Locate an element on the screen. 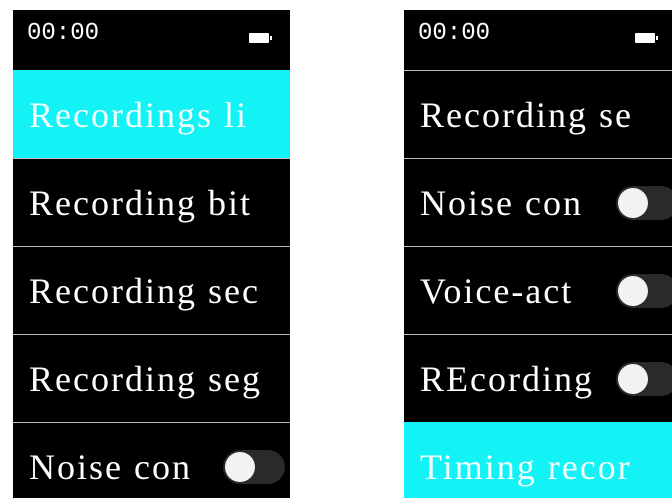  recording-toggle is located at coordinates (644, 378).